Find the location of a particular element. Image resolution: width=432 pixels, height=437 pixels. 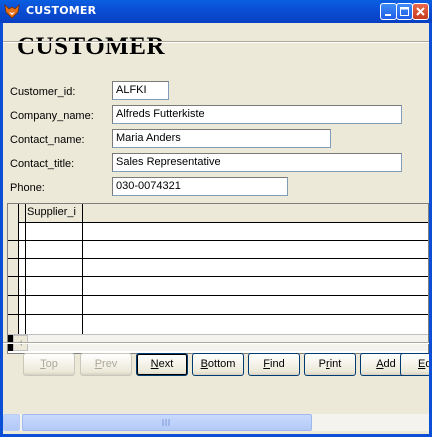

scroll-thumb is located at coordinates (167, 422).